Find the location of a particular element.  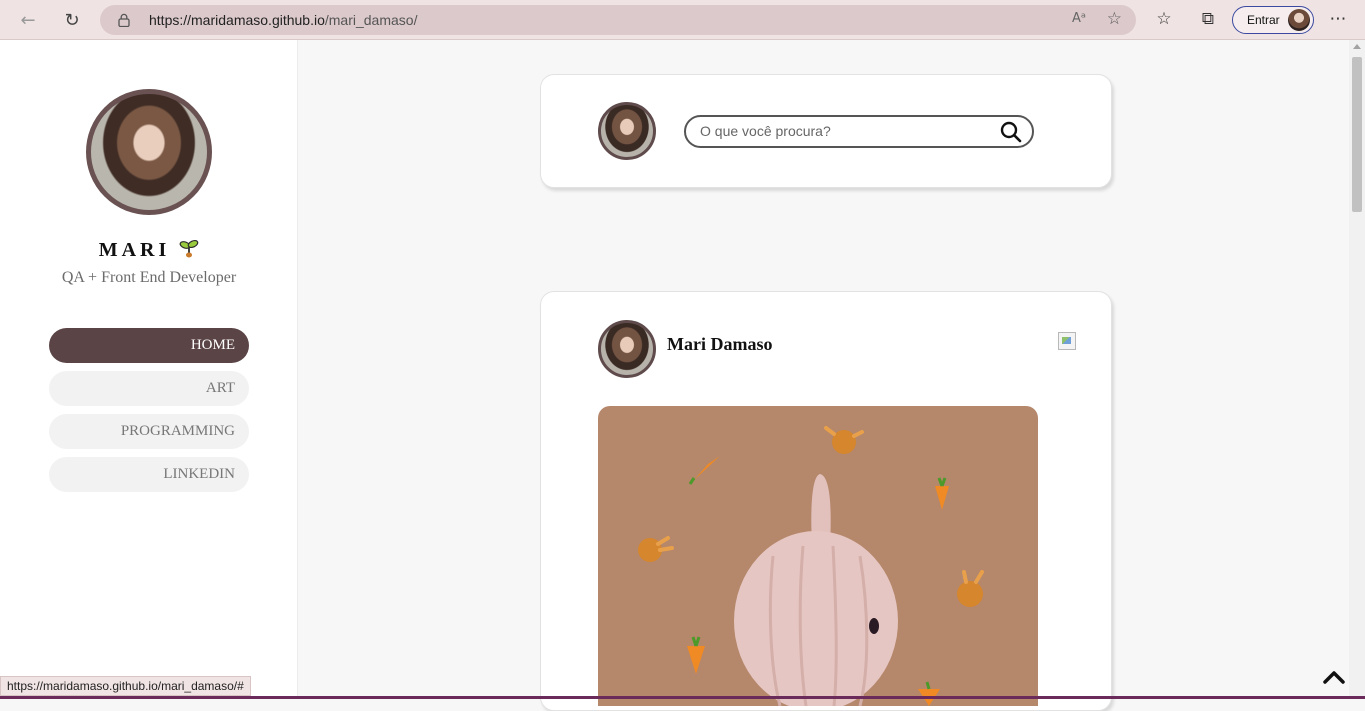

back-icon: ← is located at coordinates (28, 20).